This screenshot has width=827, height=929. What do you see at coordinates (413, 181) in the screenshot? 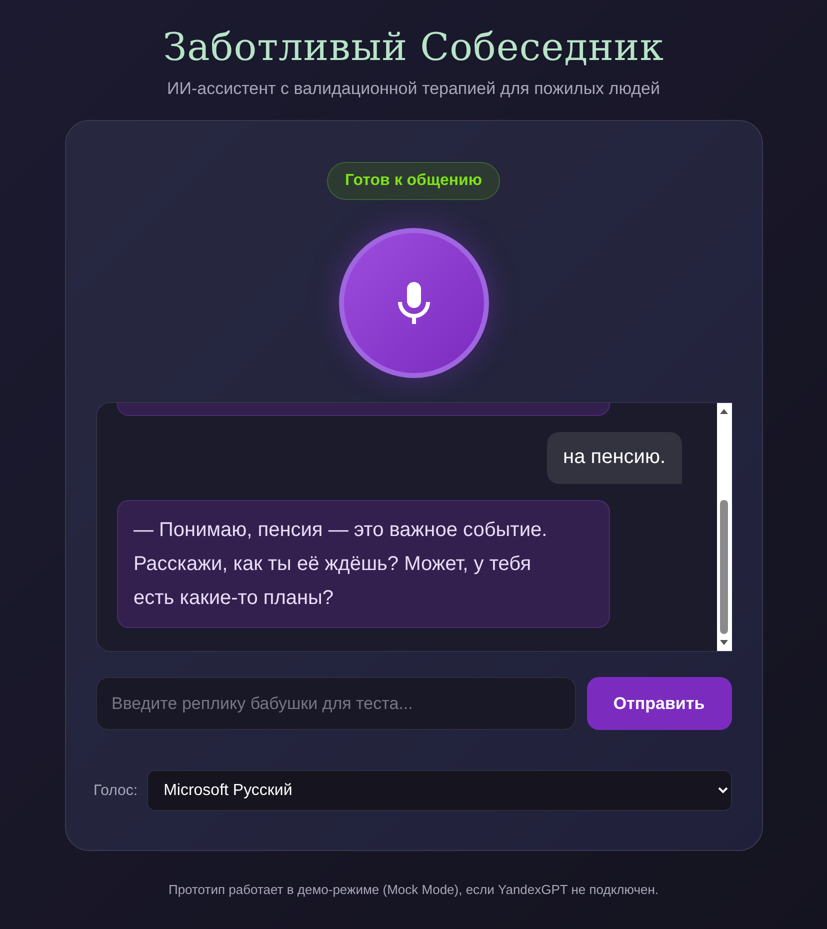
I see `status-badge: Готов к общению` at bounding box center [413, 181].